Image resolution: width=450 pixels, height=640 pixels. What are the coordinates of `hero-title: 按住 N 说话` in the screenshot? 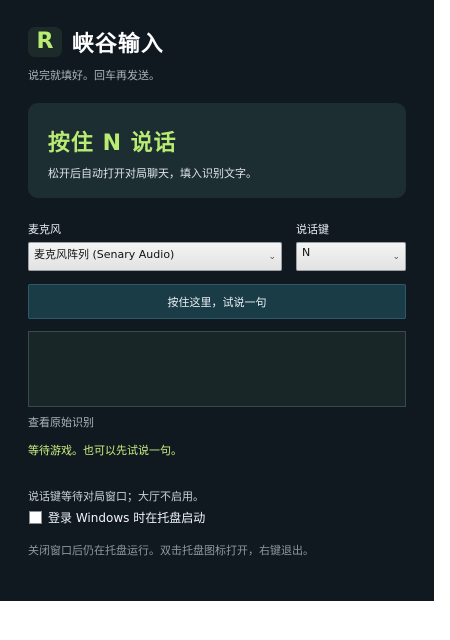 It's located at (112, 143).